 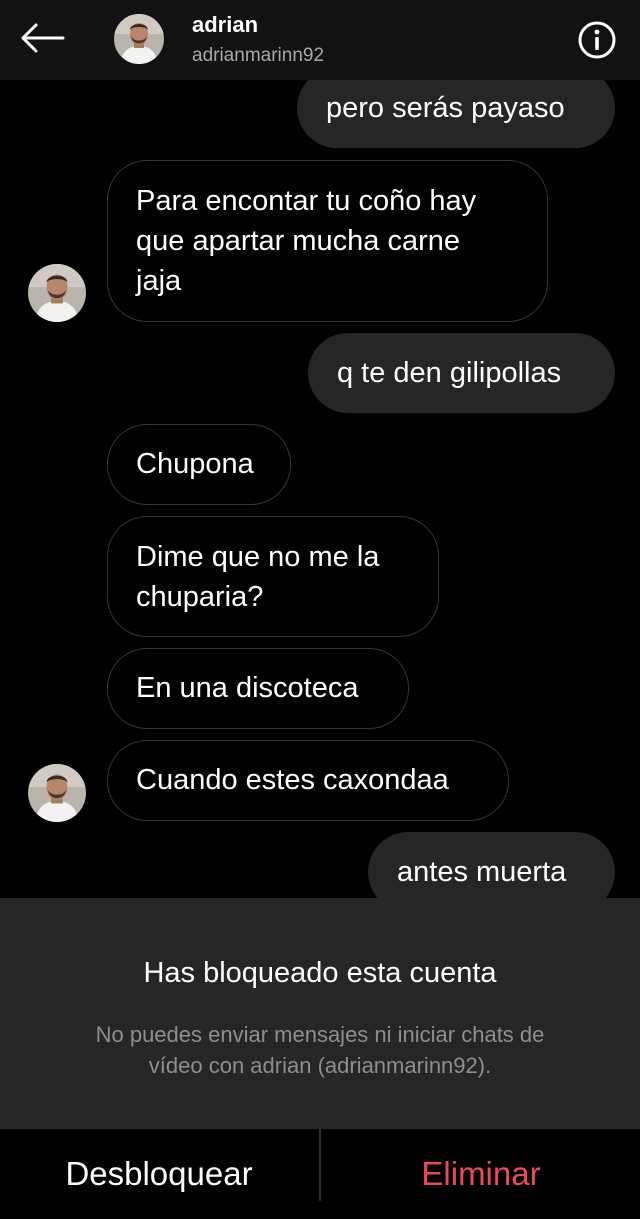 I want to click on contact-name: adrian, so click(x=225, y=25).